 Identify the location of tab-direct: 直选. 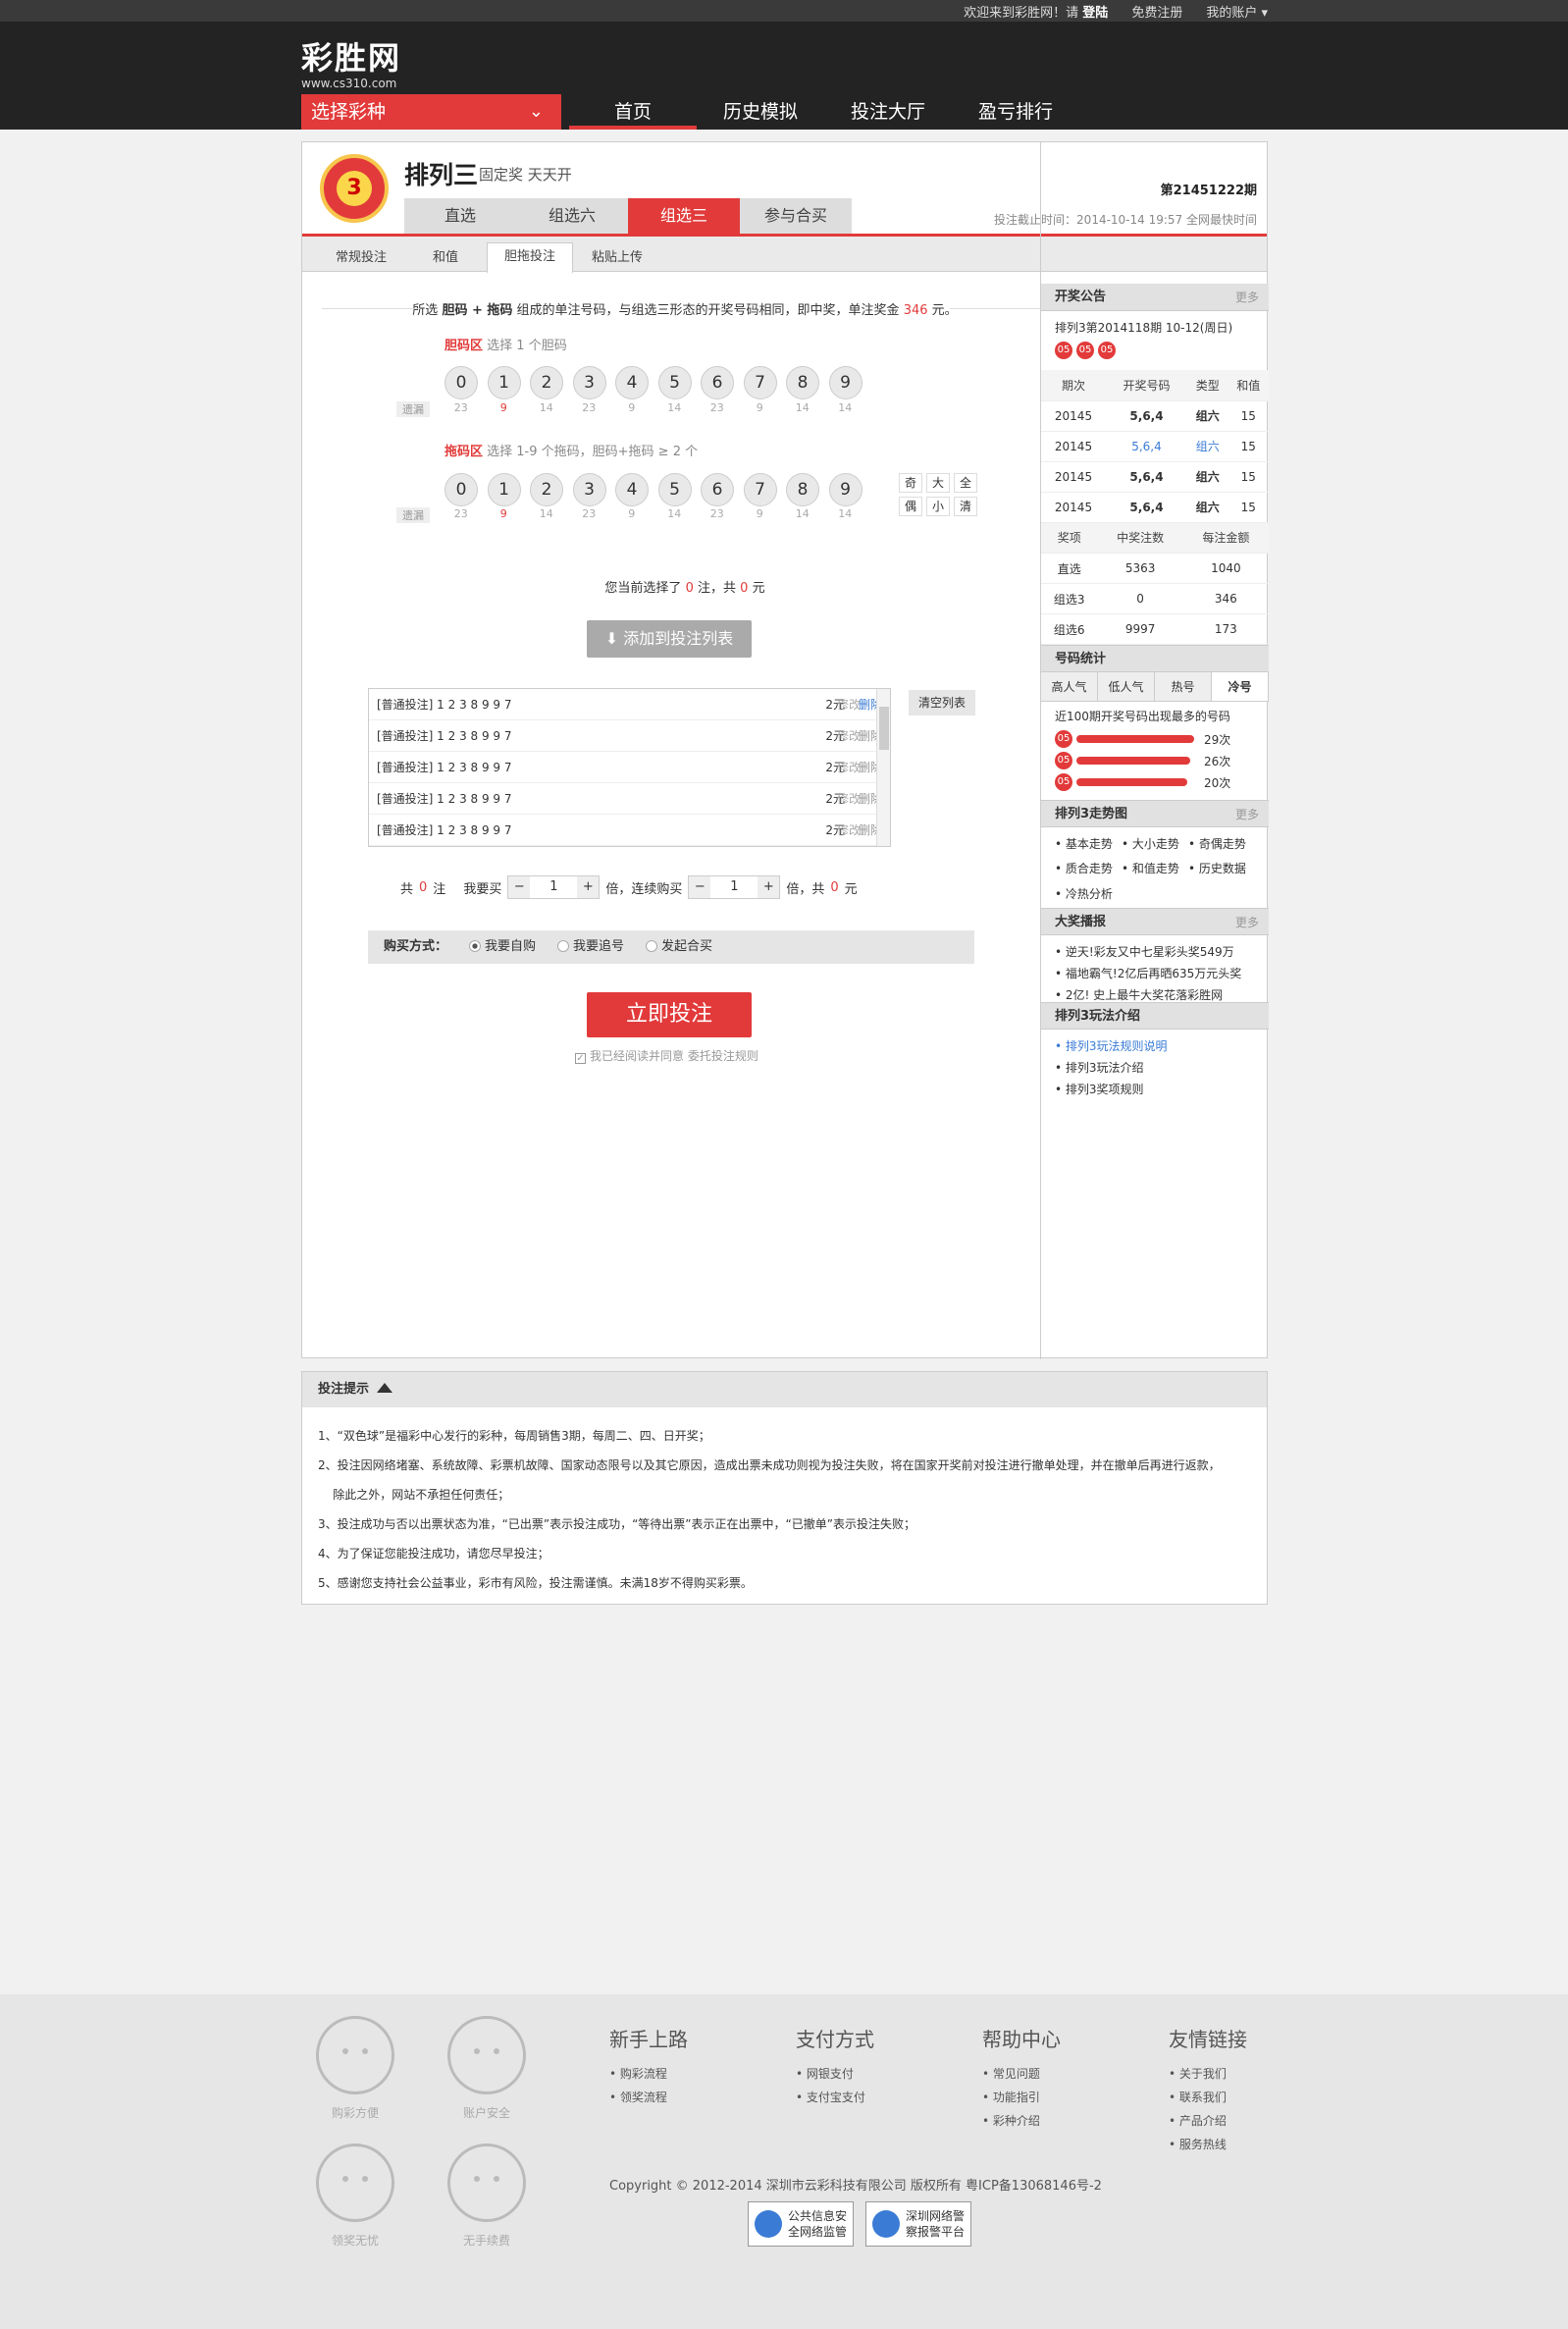
(460, 216).